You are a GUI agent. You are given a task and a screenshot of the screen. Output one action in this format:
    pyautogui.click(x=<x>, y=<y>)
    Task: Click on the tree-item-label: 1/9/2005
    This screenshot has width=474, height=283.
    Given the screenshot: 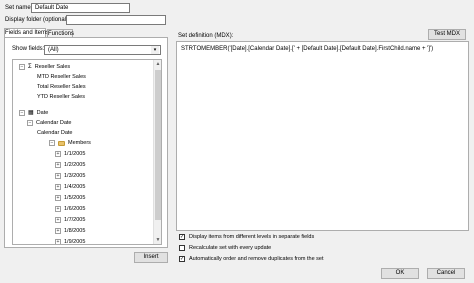 What is the action you would take?
    pyautogui.click(x=75, y=242)
    